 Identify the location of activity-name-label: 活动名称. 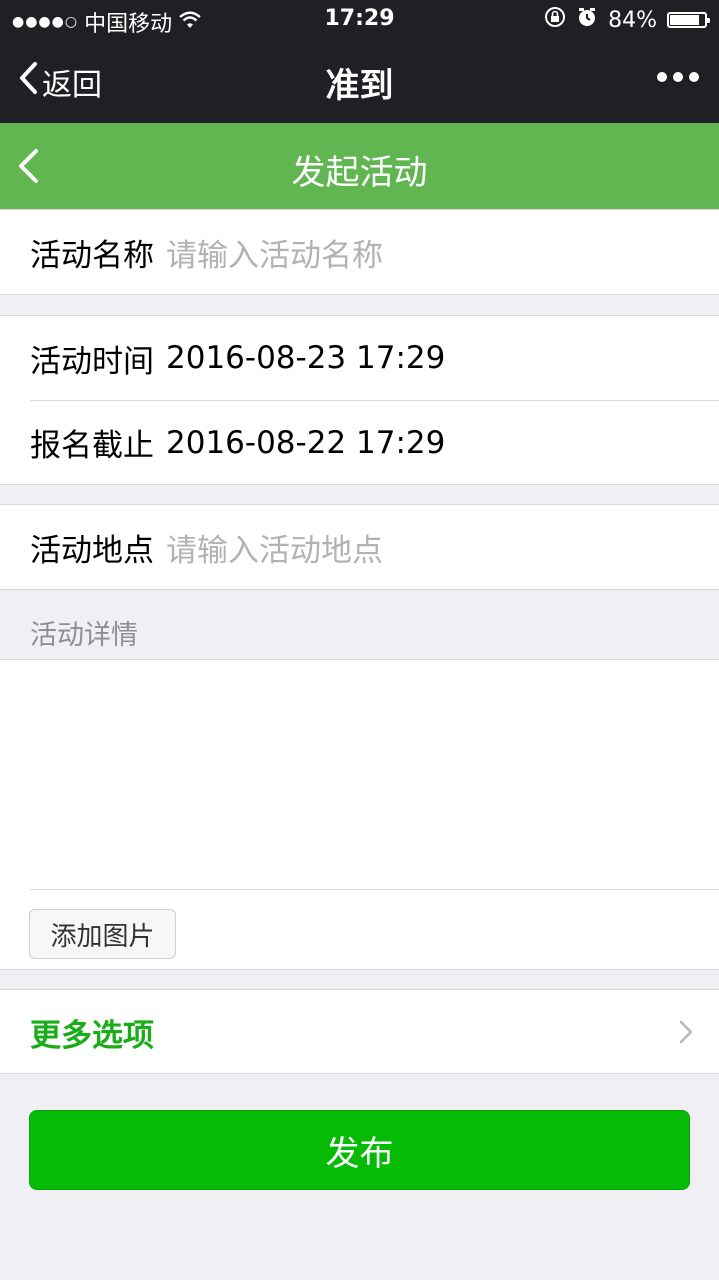
(92, 255).